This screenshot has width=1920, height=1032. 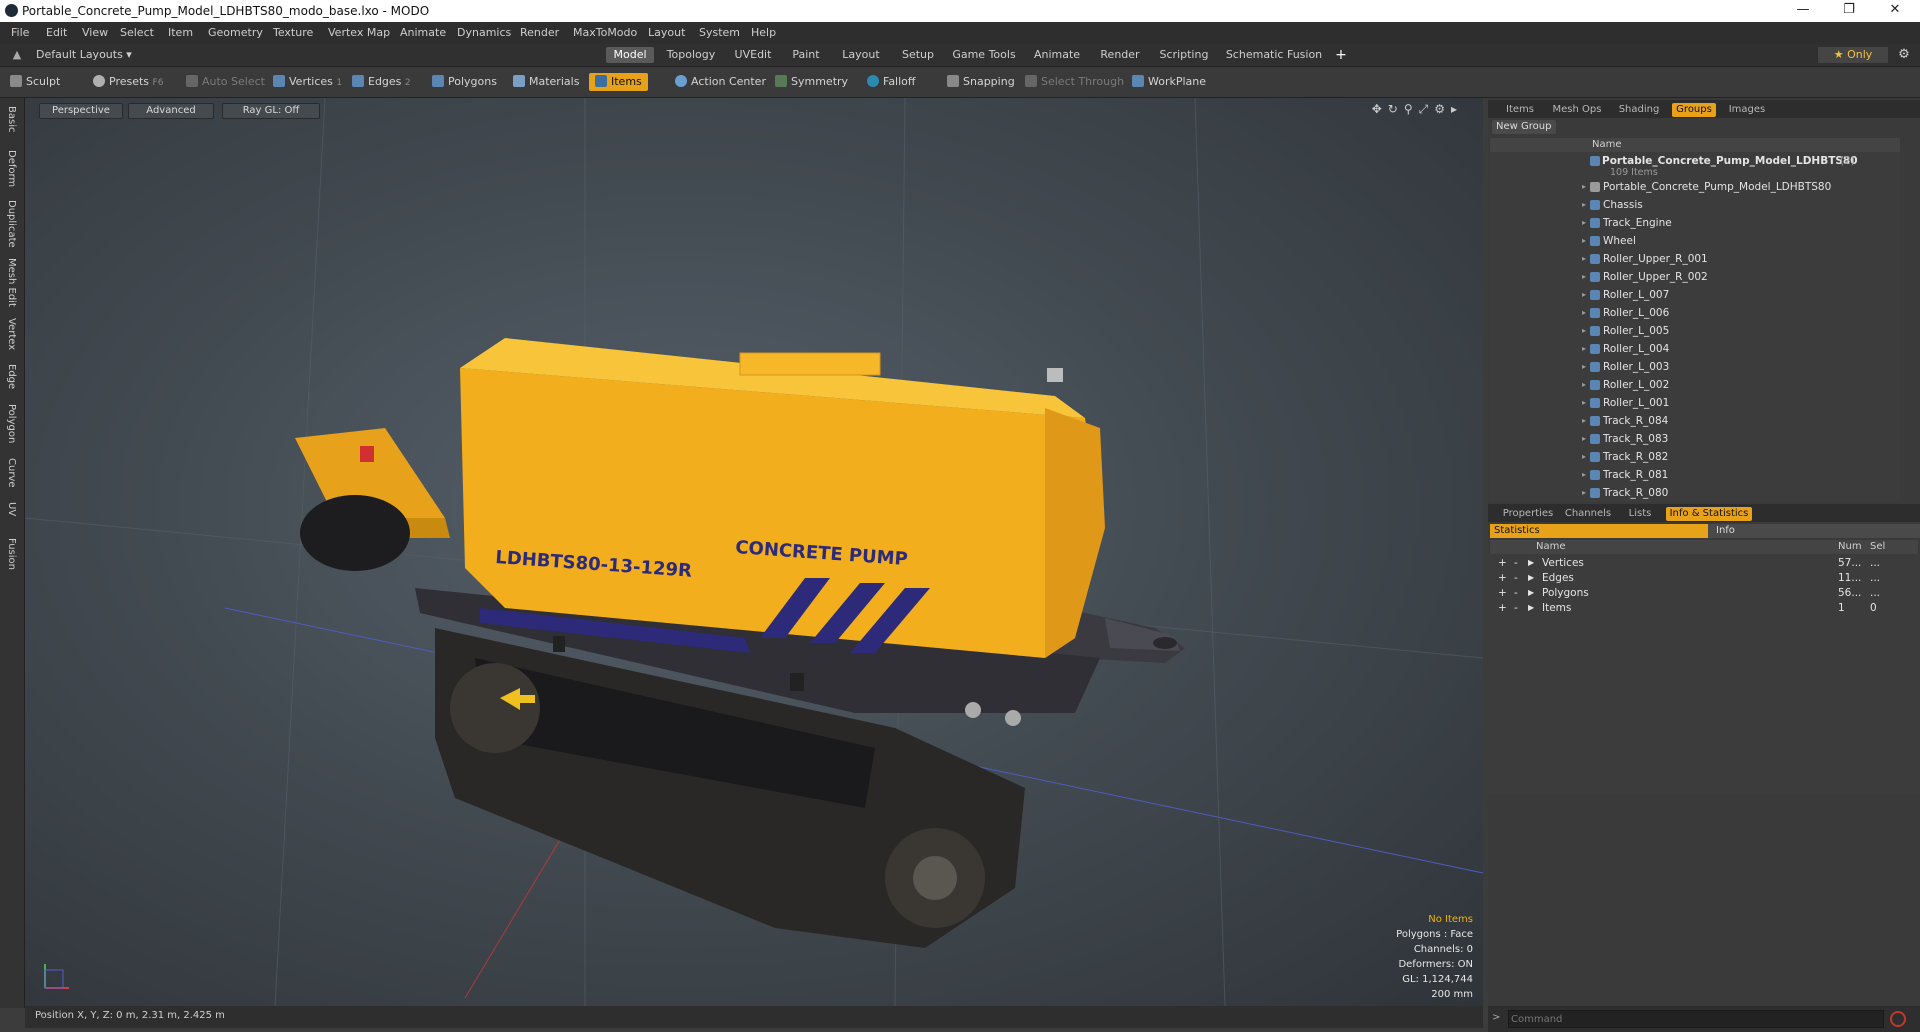 I want to click on close-button: ✕, so click(x=1895, y=11).